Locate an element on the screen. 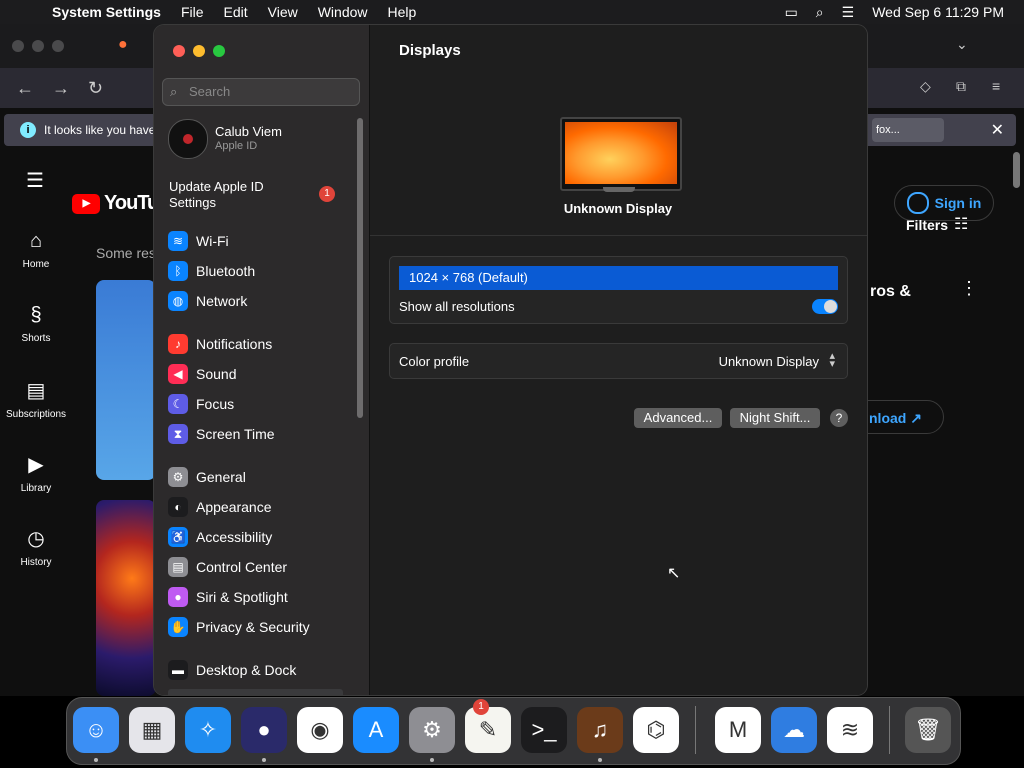  menu-app-name: System Settings is located at coordinates (106, 12).